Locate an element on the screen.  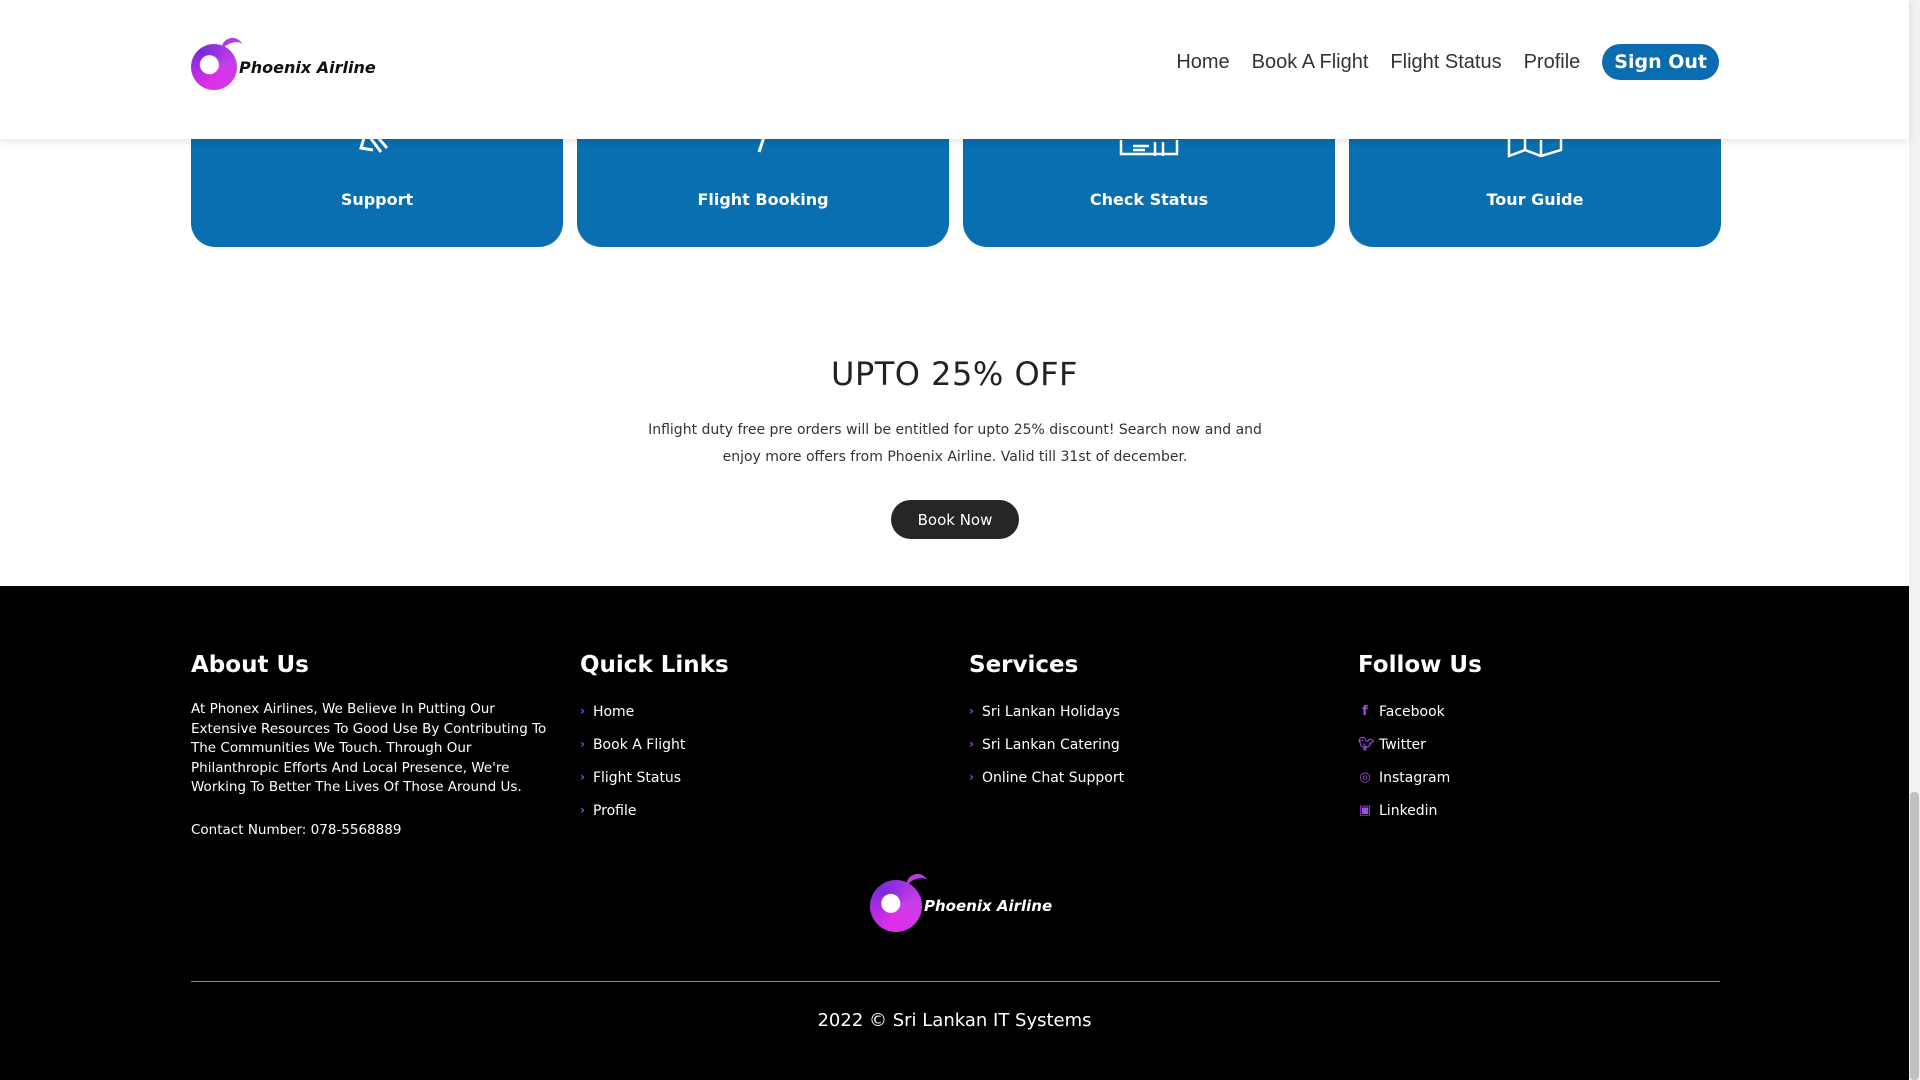
page-scrollbar-thumb is located at coordinates (1914, 936).